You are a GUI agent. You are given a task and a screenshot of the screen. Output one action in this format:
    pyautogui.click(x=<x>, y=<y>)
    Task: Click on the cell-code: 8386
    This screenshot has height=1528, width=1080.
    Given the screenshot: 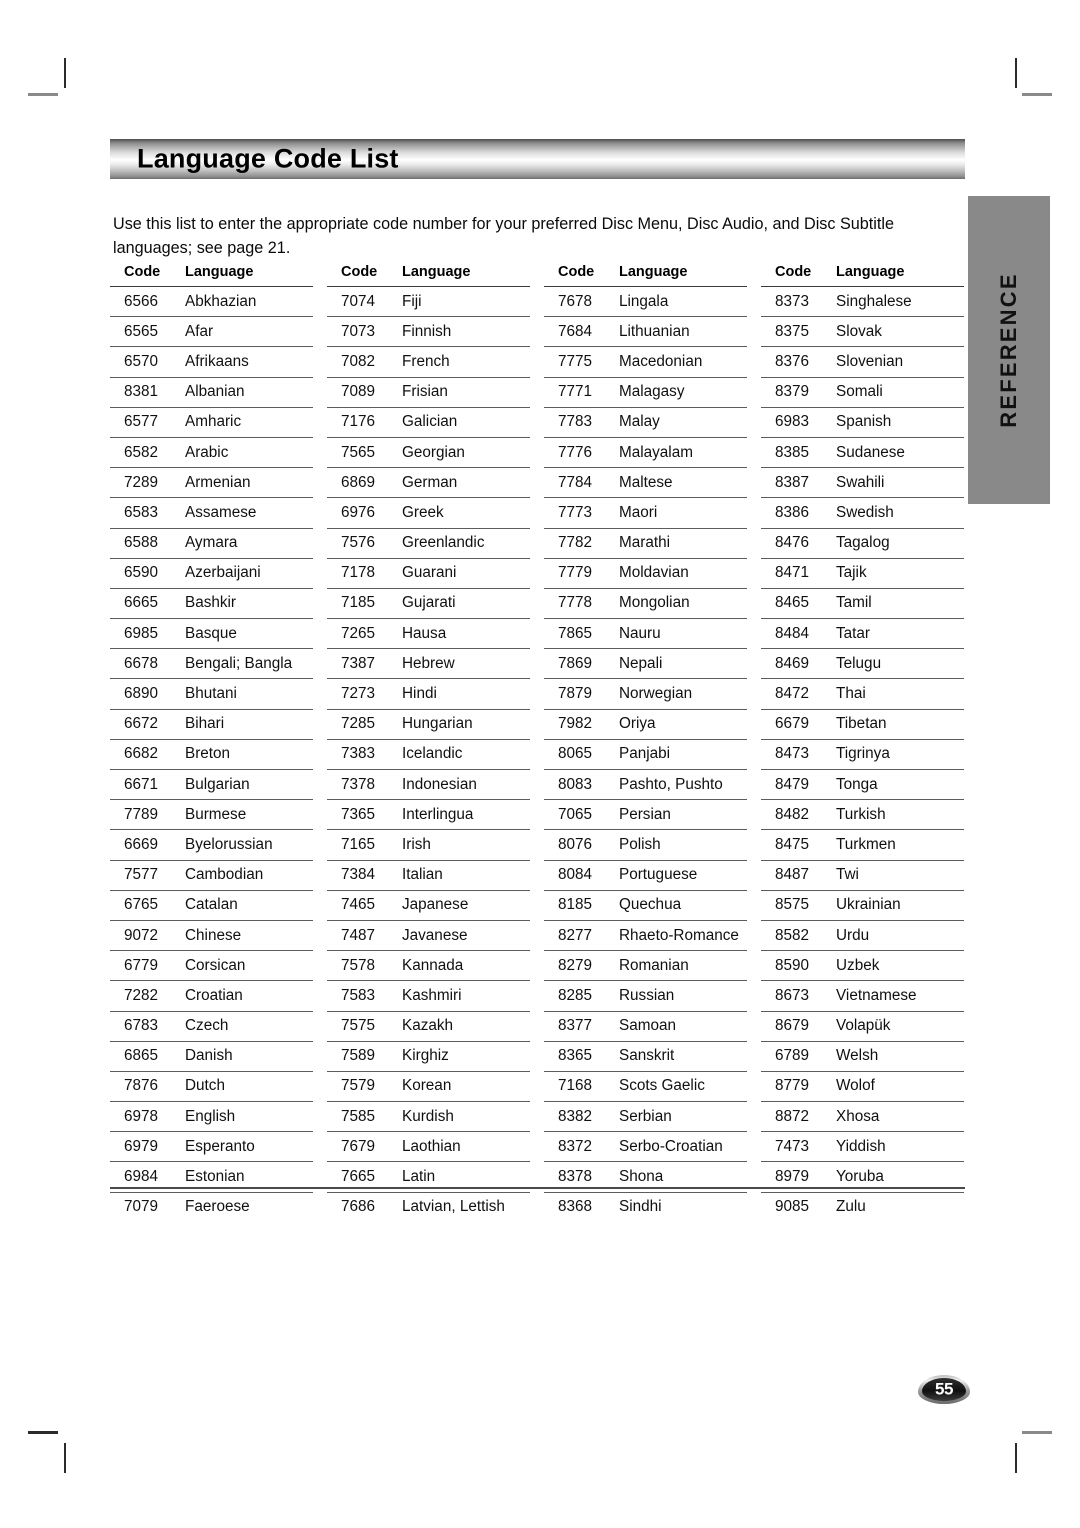 What is the action you would take?
    pyautogui.click(x=796, y=512)
    